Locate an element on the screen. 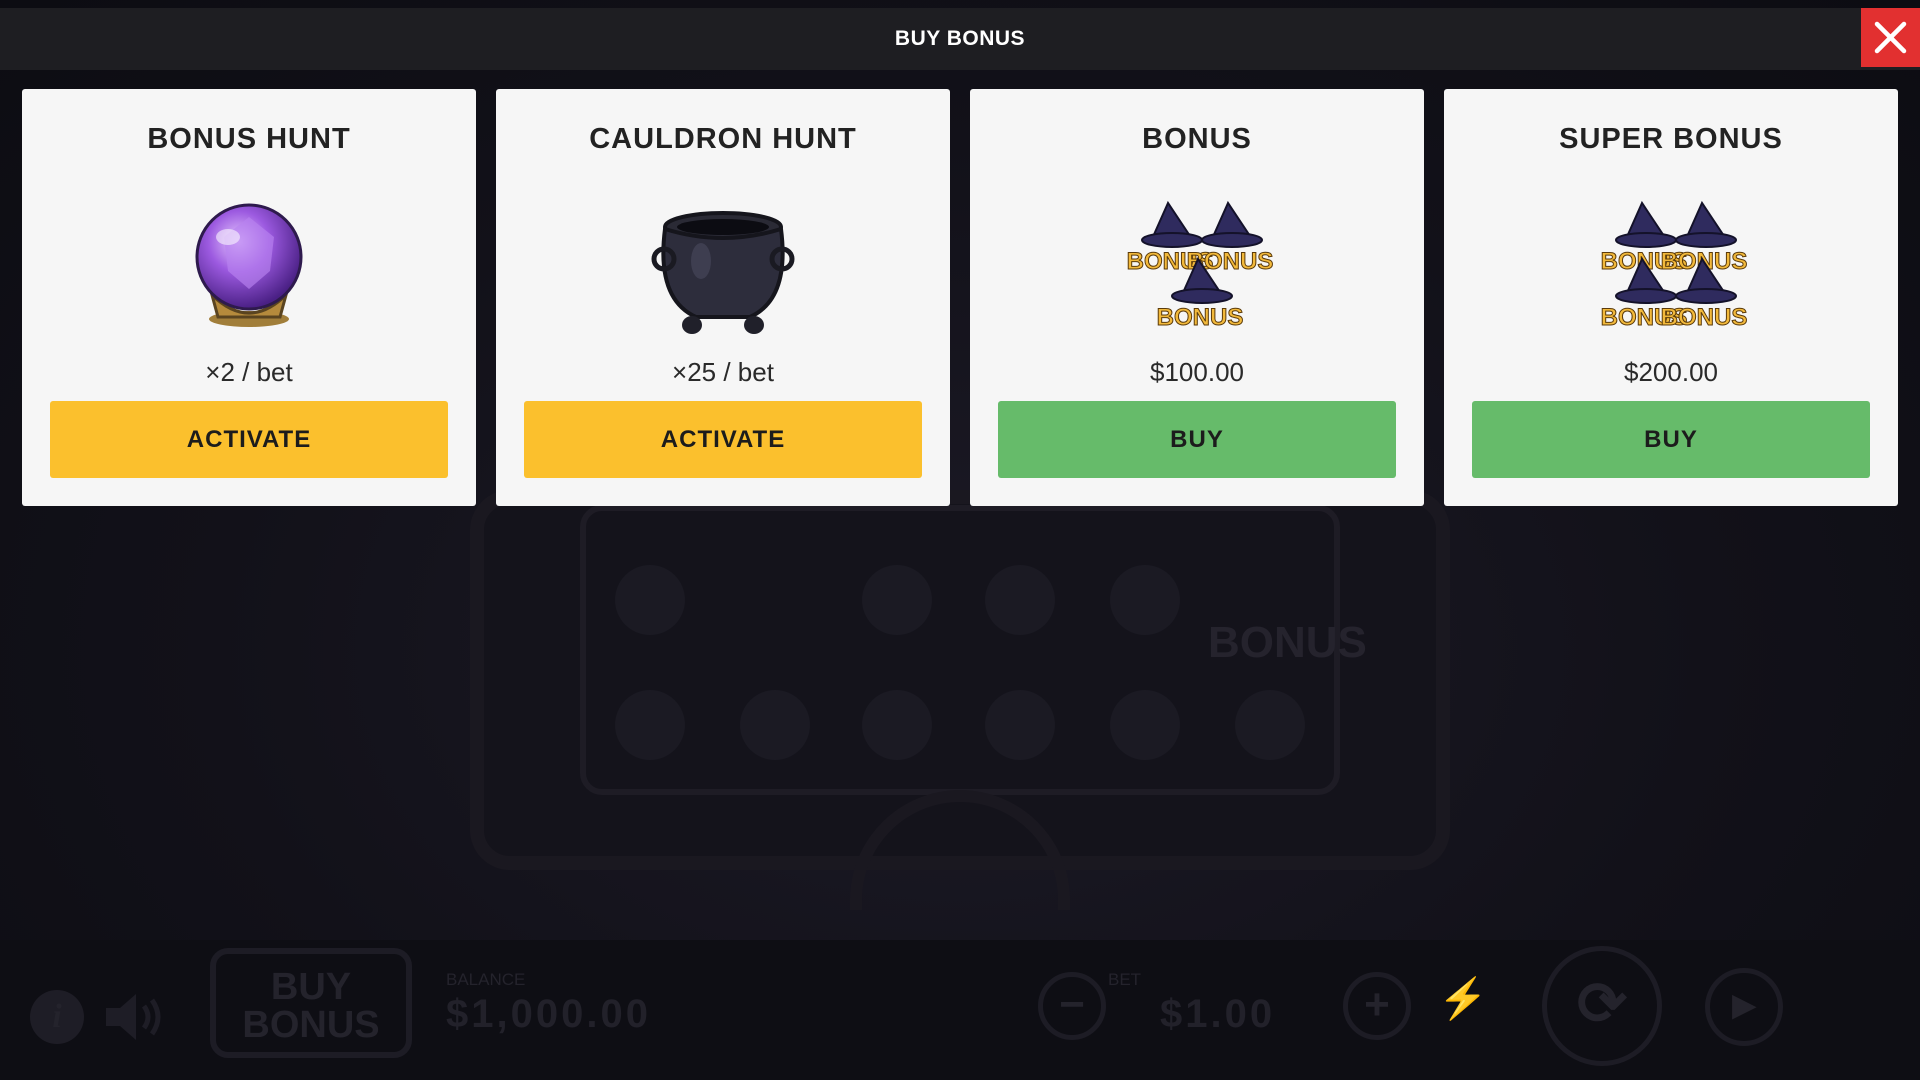 Image resolution: width=1920 pixels, height=1080 pixels. balance-label: BALANCE is located at coordinates (486, 979).